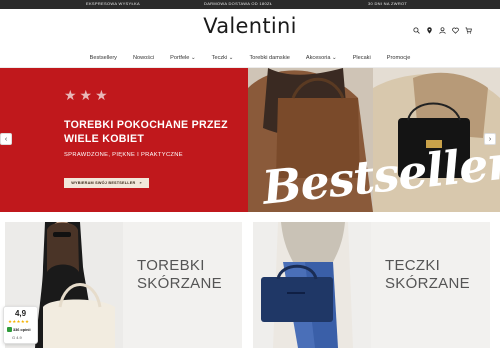 This screenshot has height=348, width=500. I want to click on announcement-free-delivery: DARMOWA DOSTAWA OD 180ZŁ, so click(238, 3).